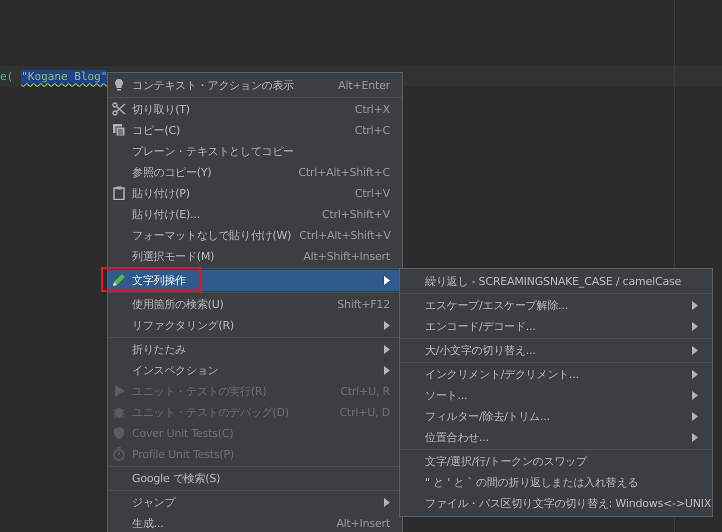  What do you see at coordinates (355, 214) in the screenshot?
I see `shortcut-label: Ctrl+Shift+V` at bounding box center [355, 214].